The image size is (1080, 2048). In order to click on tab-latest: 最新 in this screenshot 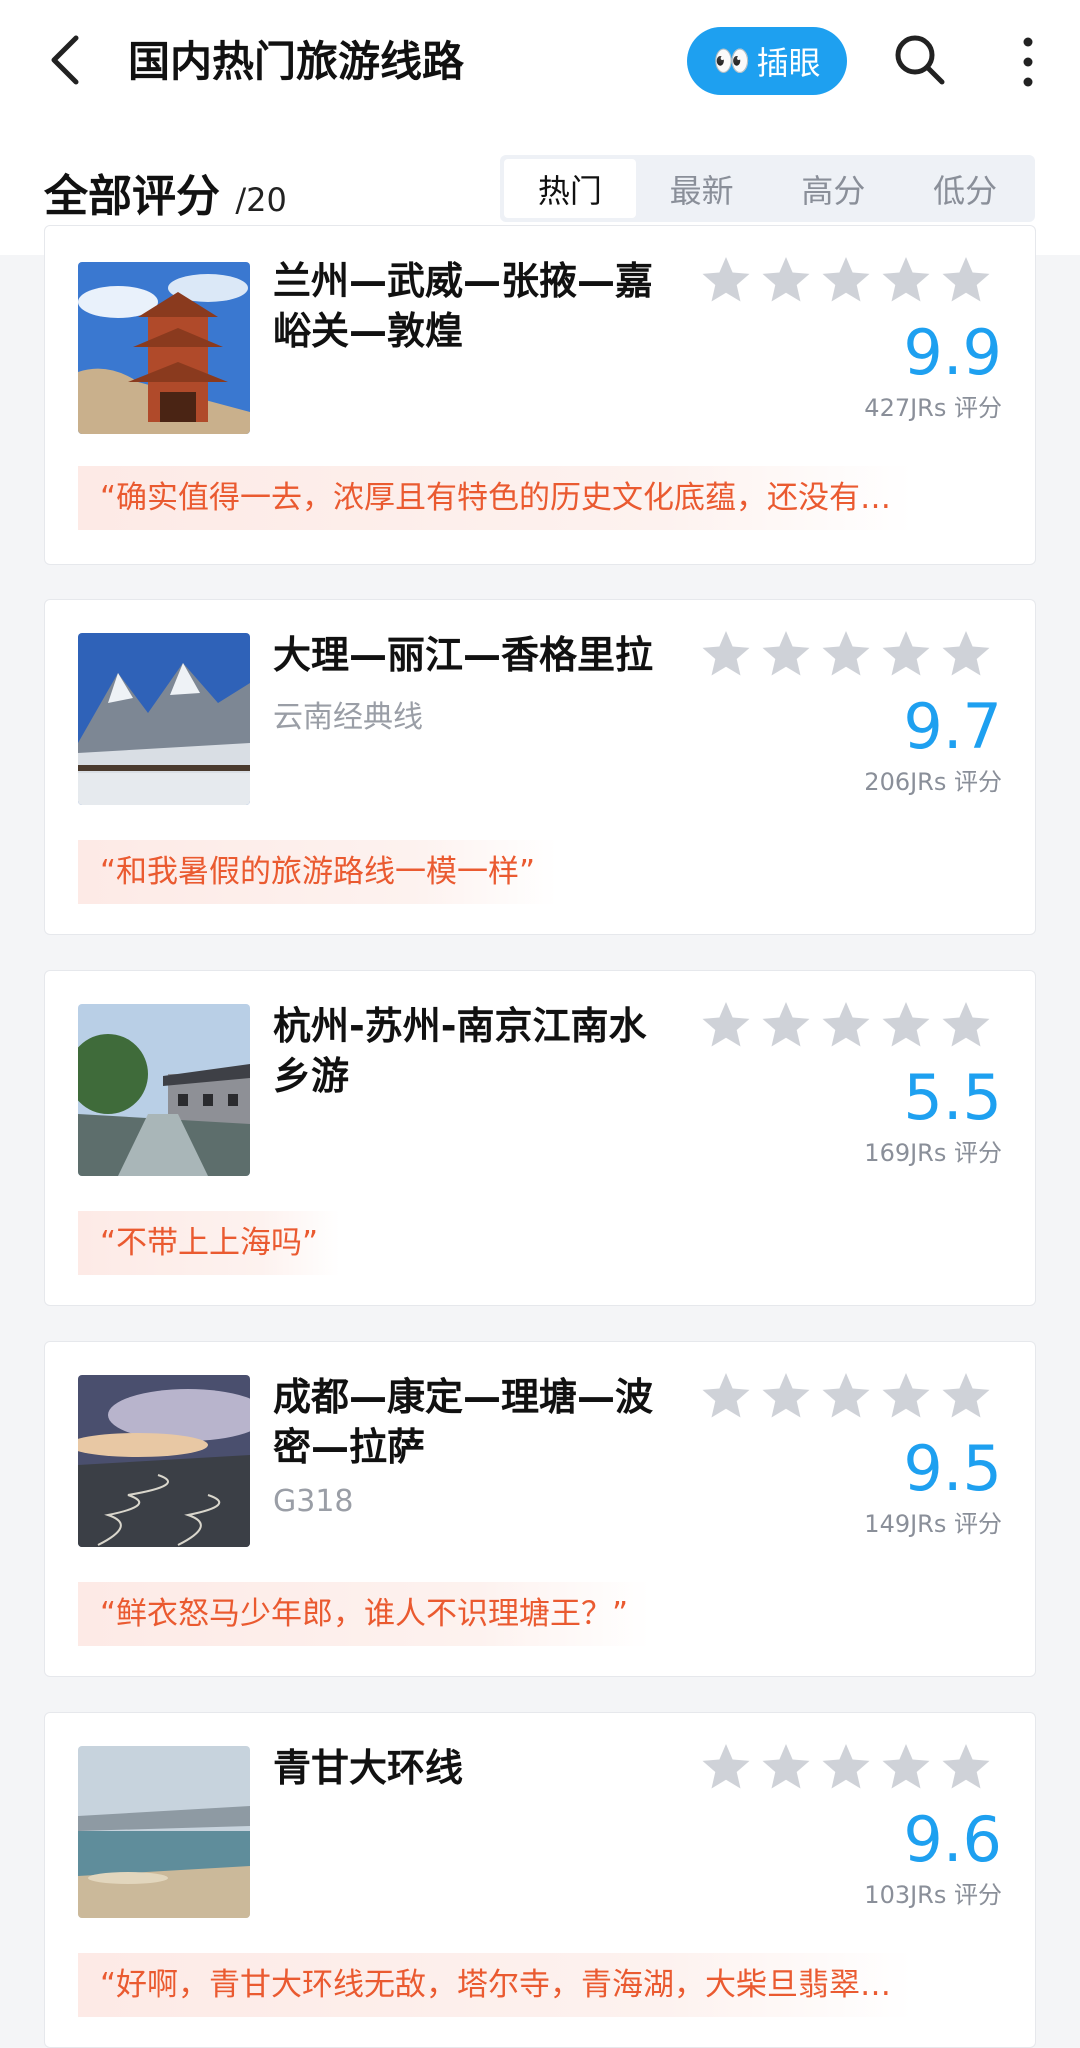, I will do `click(702, 188)`.